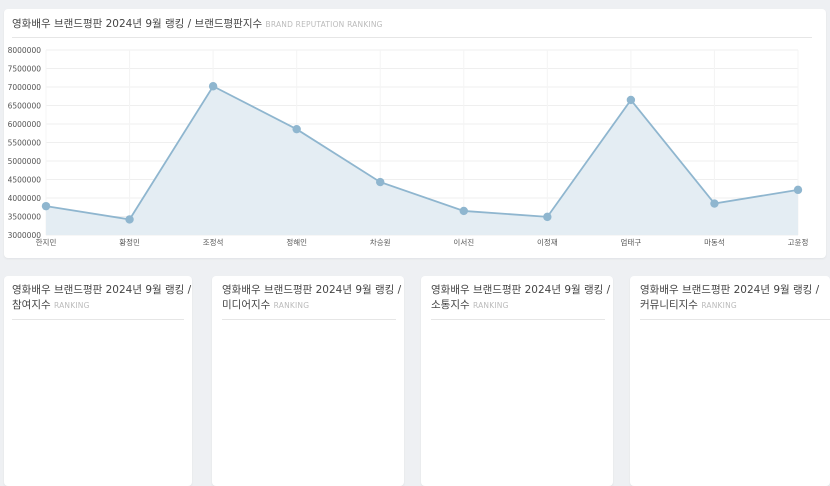 This screenshot has width=830, height=486. Describe the element at coordinates (102, 298) in the screenshot. I see `participation-chart-title: 영화배우 브랜드평판 2024년 9월 랭킹 / 참여지수 RANKING` at that location.